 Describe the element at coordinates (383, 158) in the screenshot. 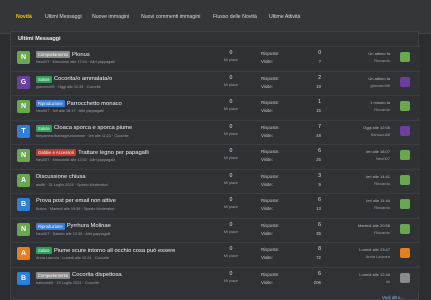

I see `last-post-user: Neo007` at that location.